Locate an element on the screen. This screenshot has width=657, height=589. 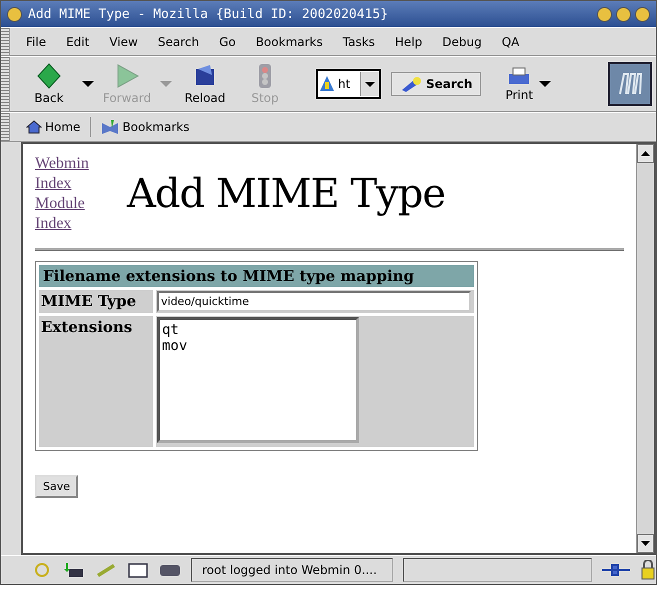
flashlight-icon is located at coordinates (411, 84).